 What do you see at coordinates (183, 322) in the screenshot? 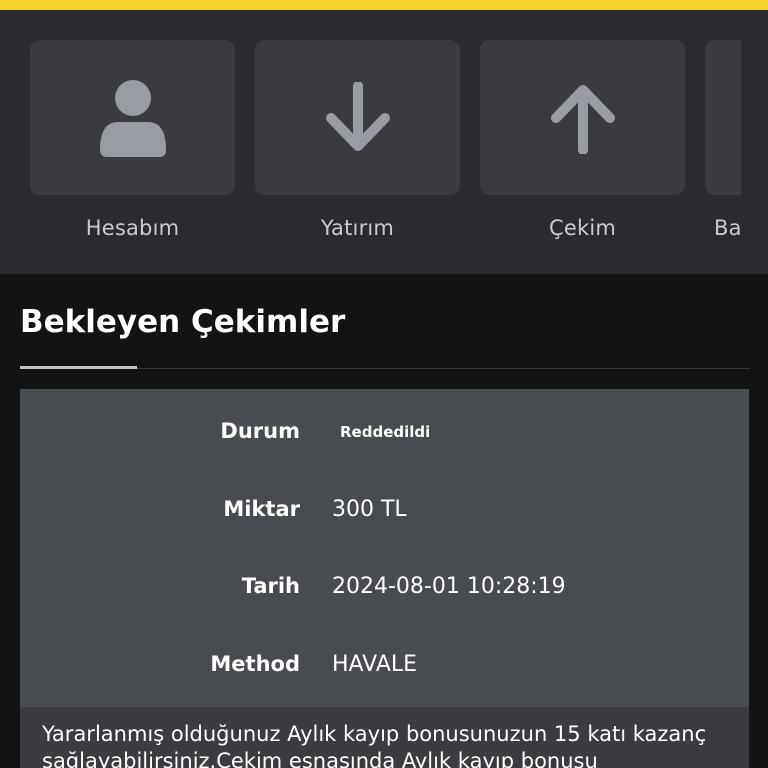
I see `page-title: Bekleyen Çekimler` at bounding box center [183, 322].